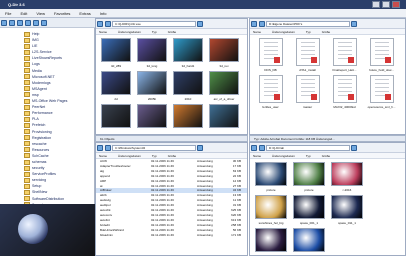  Describe the element at coordinates (152, 86) in the screenshot. I see `thumbnail: 2005b` at that location.